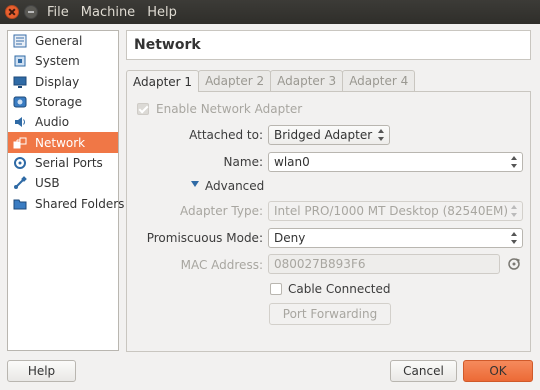 Image resolution: width=540 pixels, height=390 pixels. Describe the element at coordinates (60, 142) in the screenshot. I see `sidebar-item-label: Network` at that location.